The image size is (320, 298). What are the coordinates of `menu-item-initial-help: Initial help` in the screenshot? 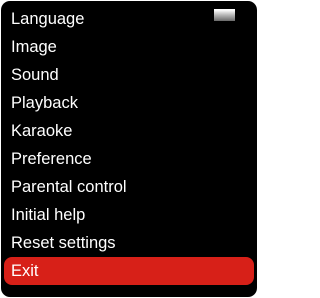 It's located at (129, 215).